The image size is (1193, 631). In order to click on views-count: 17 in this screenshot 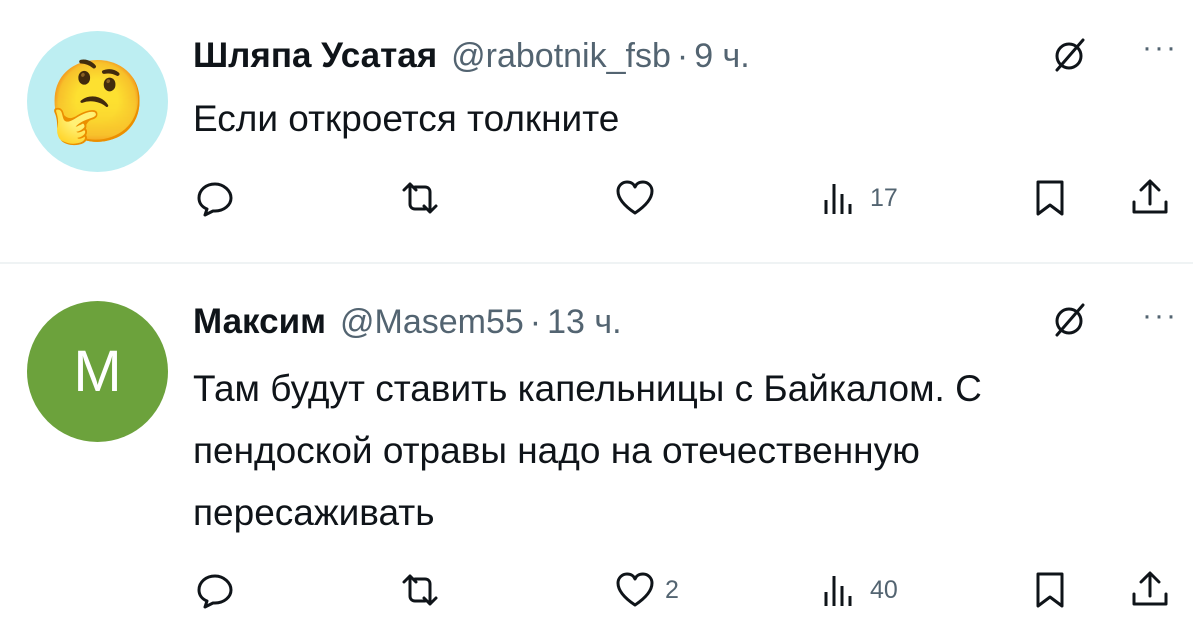, I will do `click(884, 197)`.